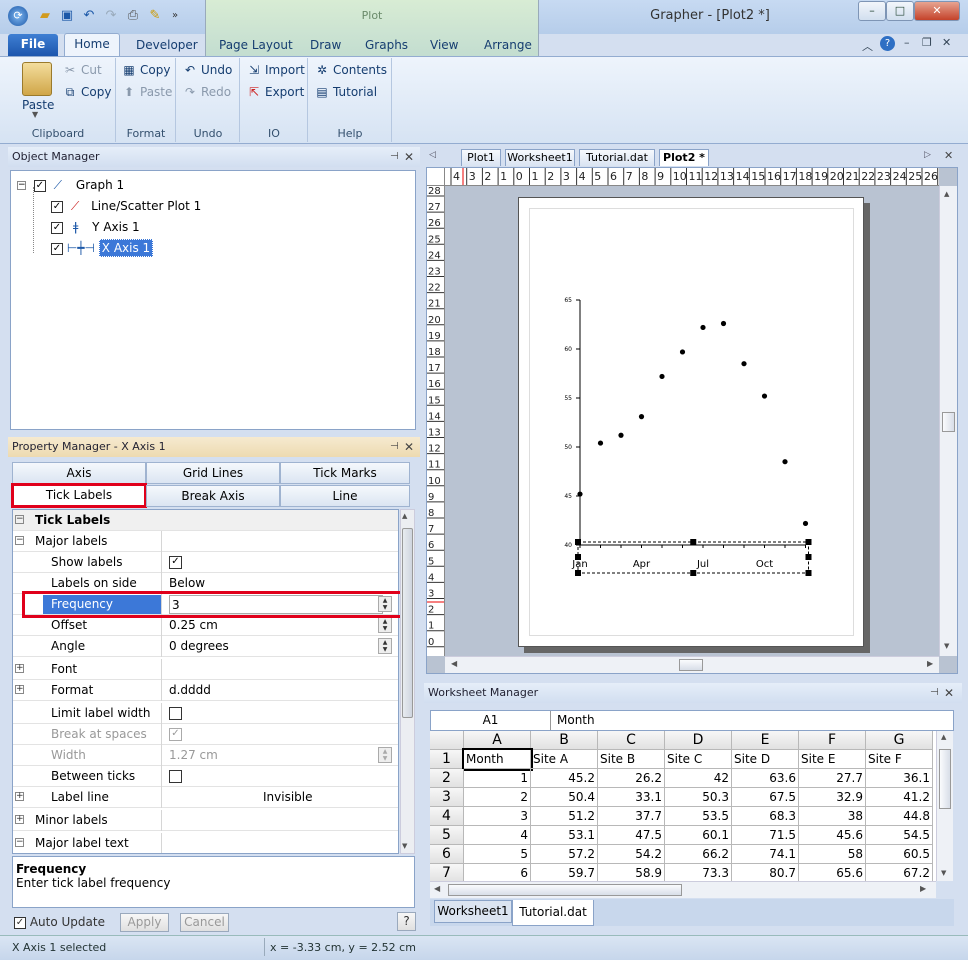 The height and width of the screenshot is (960, 968). What do you see at coordinates (447, 835) in the screenshot?
I see `row-header: 5` at bounding box center [447, 835].